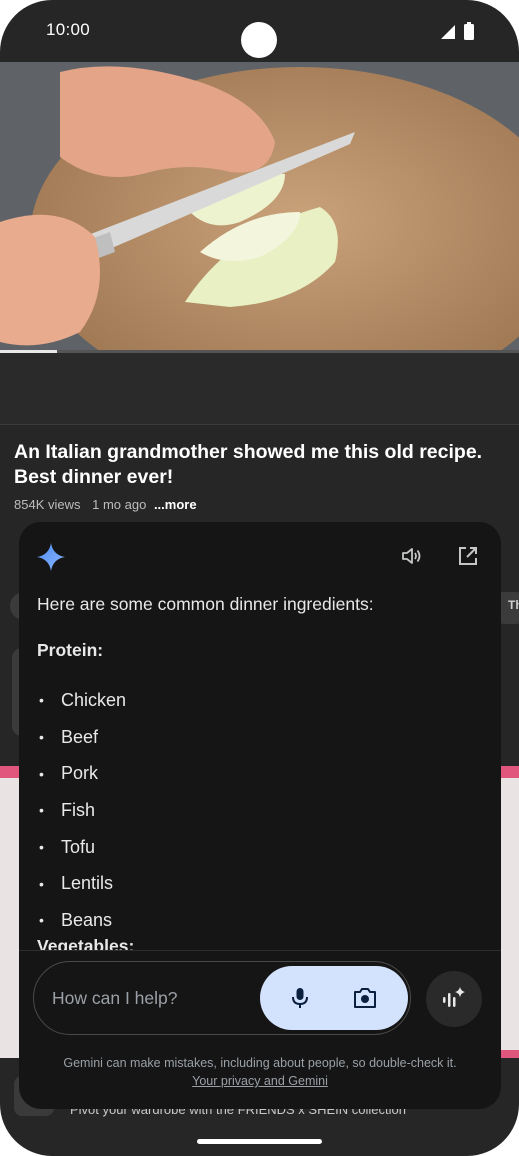  I want to click on gesture-nav-handle, so click(259, 1141).